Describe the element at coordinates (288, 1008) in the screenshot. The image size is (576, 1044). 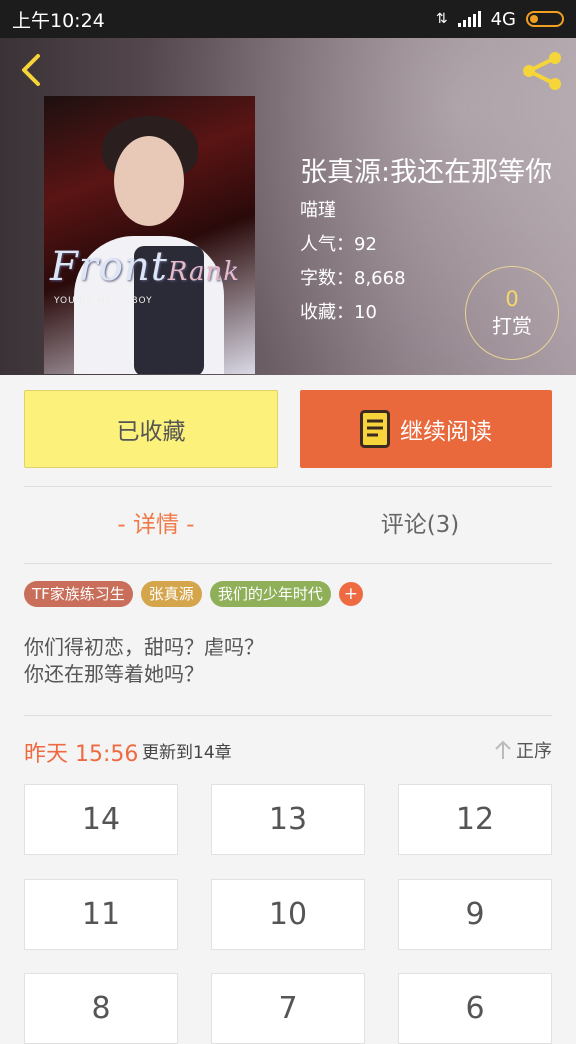
I see `chapter-button: 7` at that location.